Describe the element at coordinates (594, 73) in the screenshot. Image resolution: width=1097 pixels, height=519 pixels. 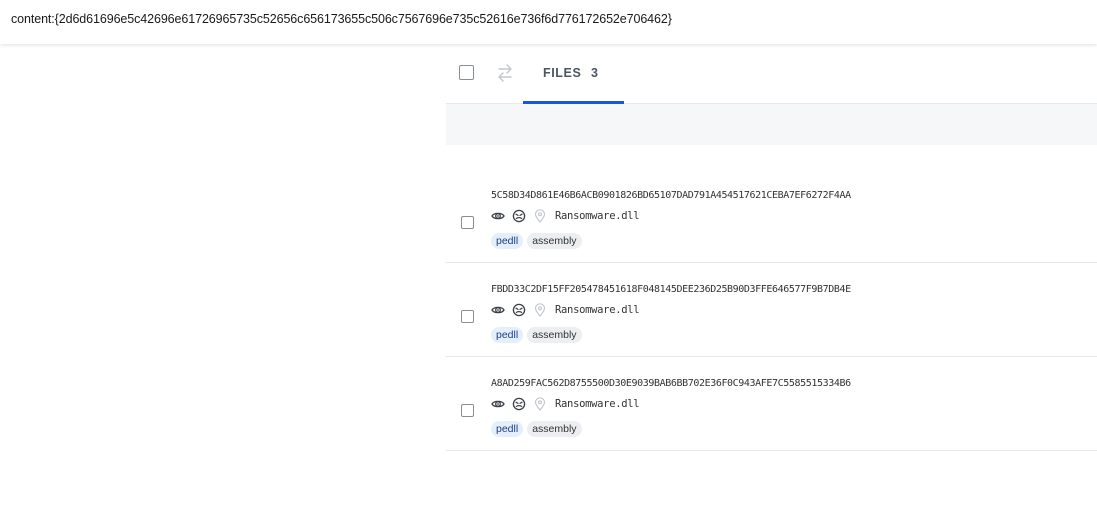
I see `tab-files-count: 3` at that location.